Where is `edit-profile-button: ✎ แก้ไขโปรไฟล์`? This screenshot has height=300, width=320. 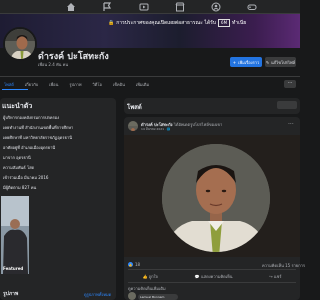 edit-profile-button: ✎ แก้ไขโปรไฟล์ is located at coordinates (280, 62).